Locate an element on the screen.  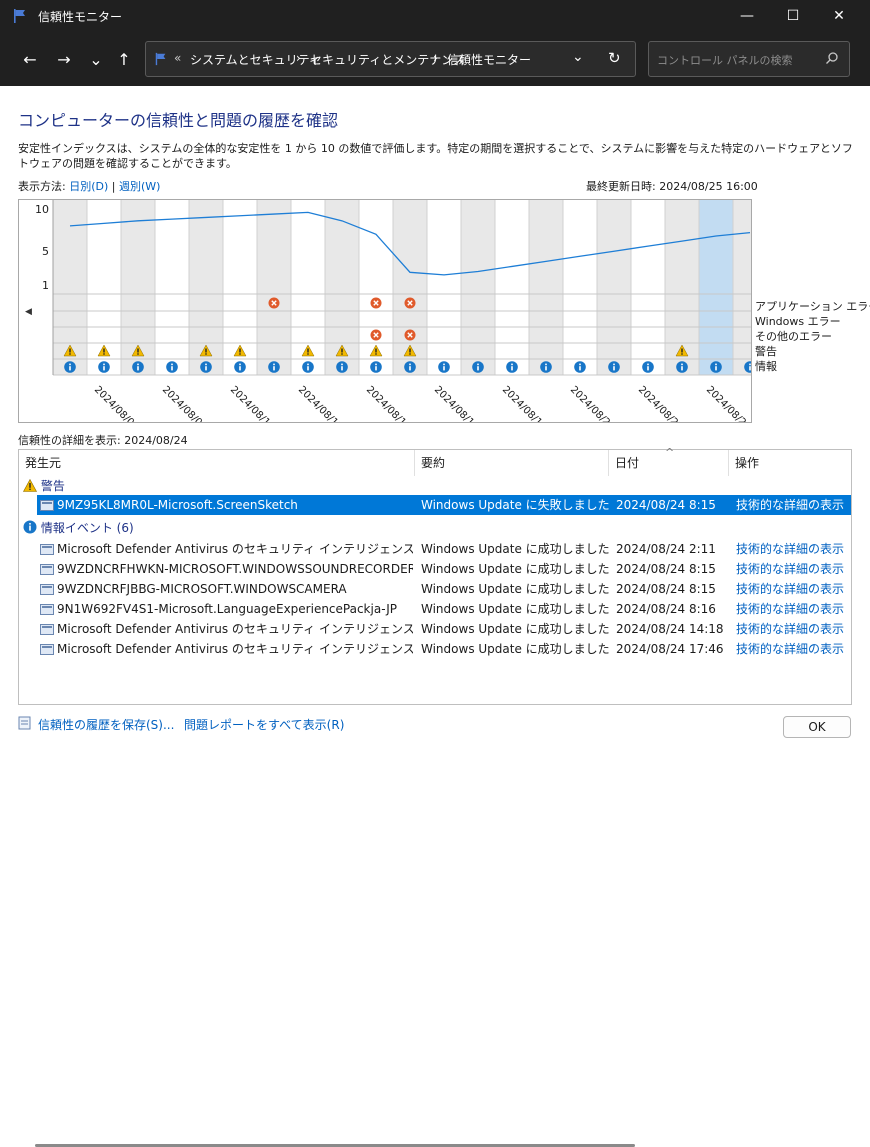
forward-button: → is located at coordinates (64, 60).